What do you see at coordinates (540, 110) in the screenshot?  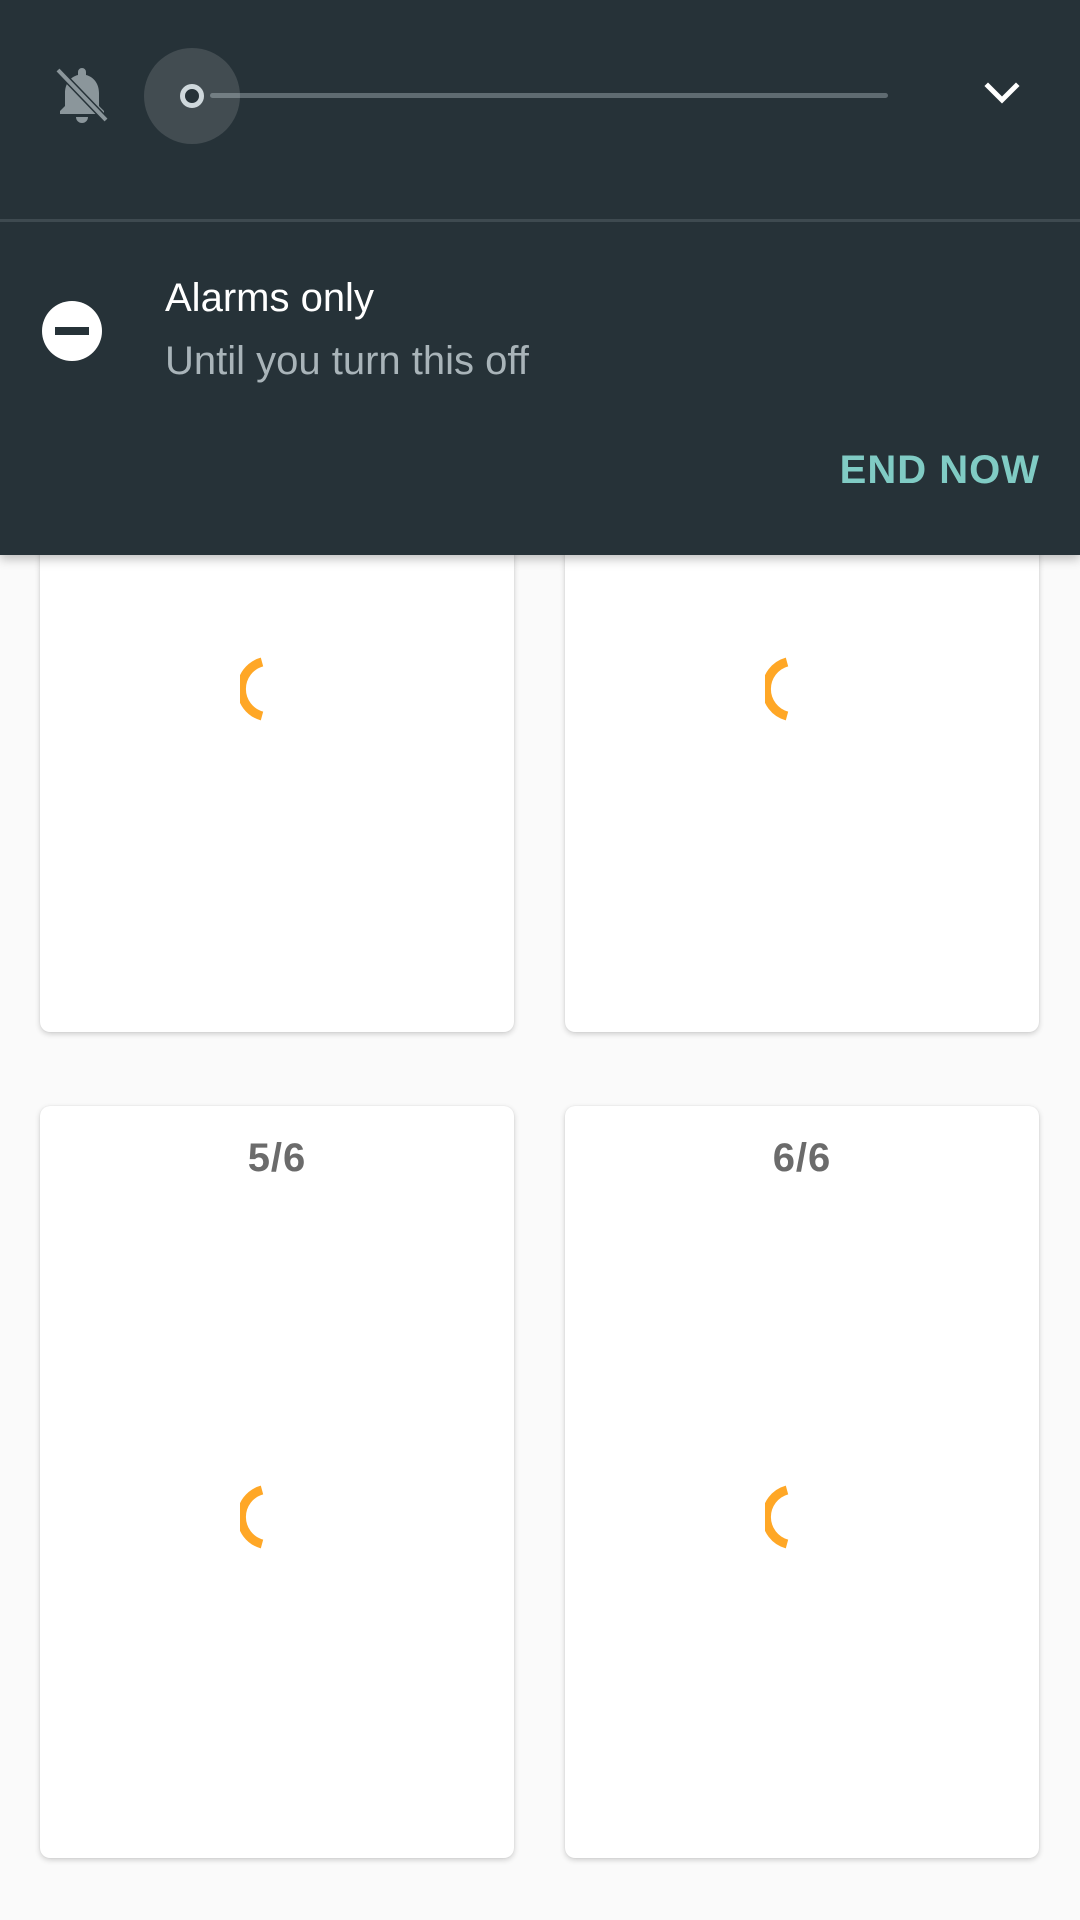 I see `ringer-volume-row` at bounding box center [540, 110].